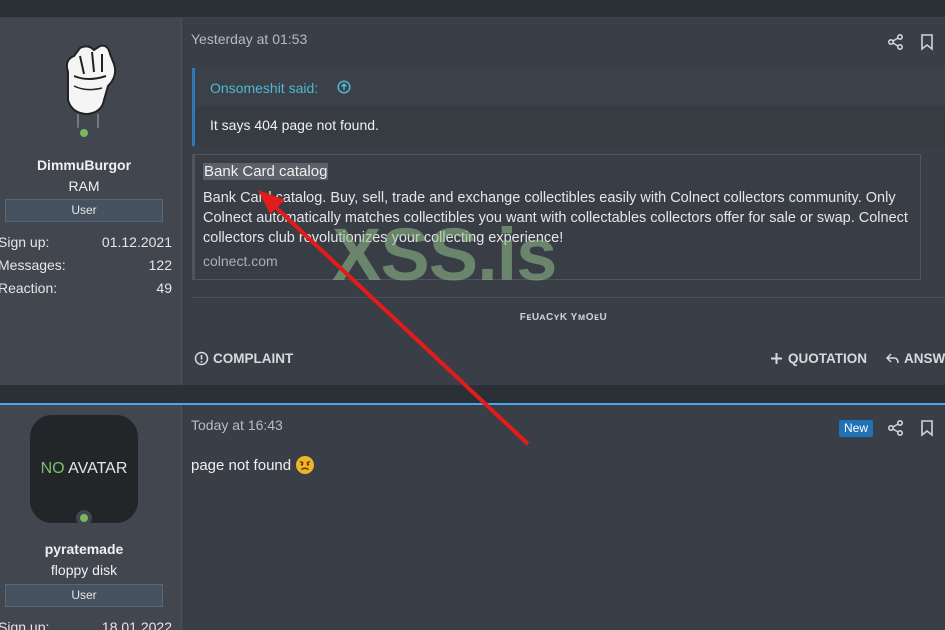 Image resolution: width=945 pixels, height=630 pixels. I want to click on link-preview-title: Bank Card catalog, so click(266, 171).